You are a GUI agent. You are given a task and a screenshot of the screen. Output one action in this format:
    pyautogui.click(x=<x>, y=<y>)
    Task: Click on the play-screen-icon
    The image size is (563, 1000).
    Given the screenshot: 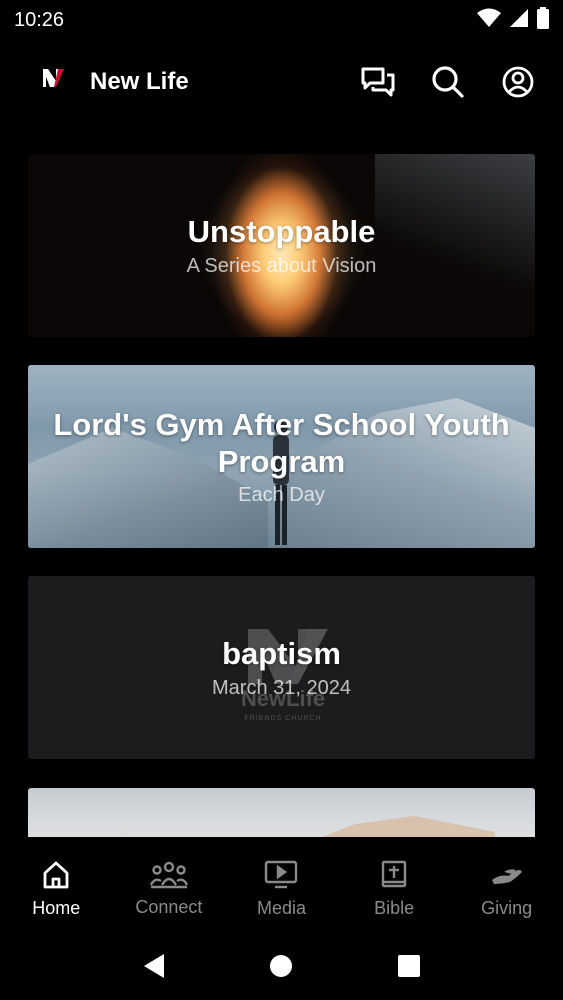 What is the action you would take?
    pyautogui.click(x=281, y=874)
    